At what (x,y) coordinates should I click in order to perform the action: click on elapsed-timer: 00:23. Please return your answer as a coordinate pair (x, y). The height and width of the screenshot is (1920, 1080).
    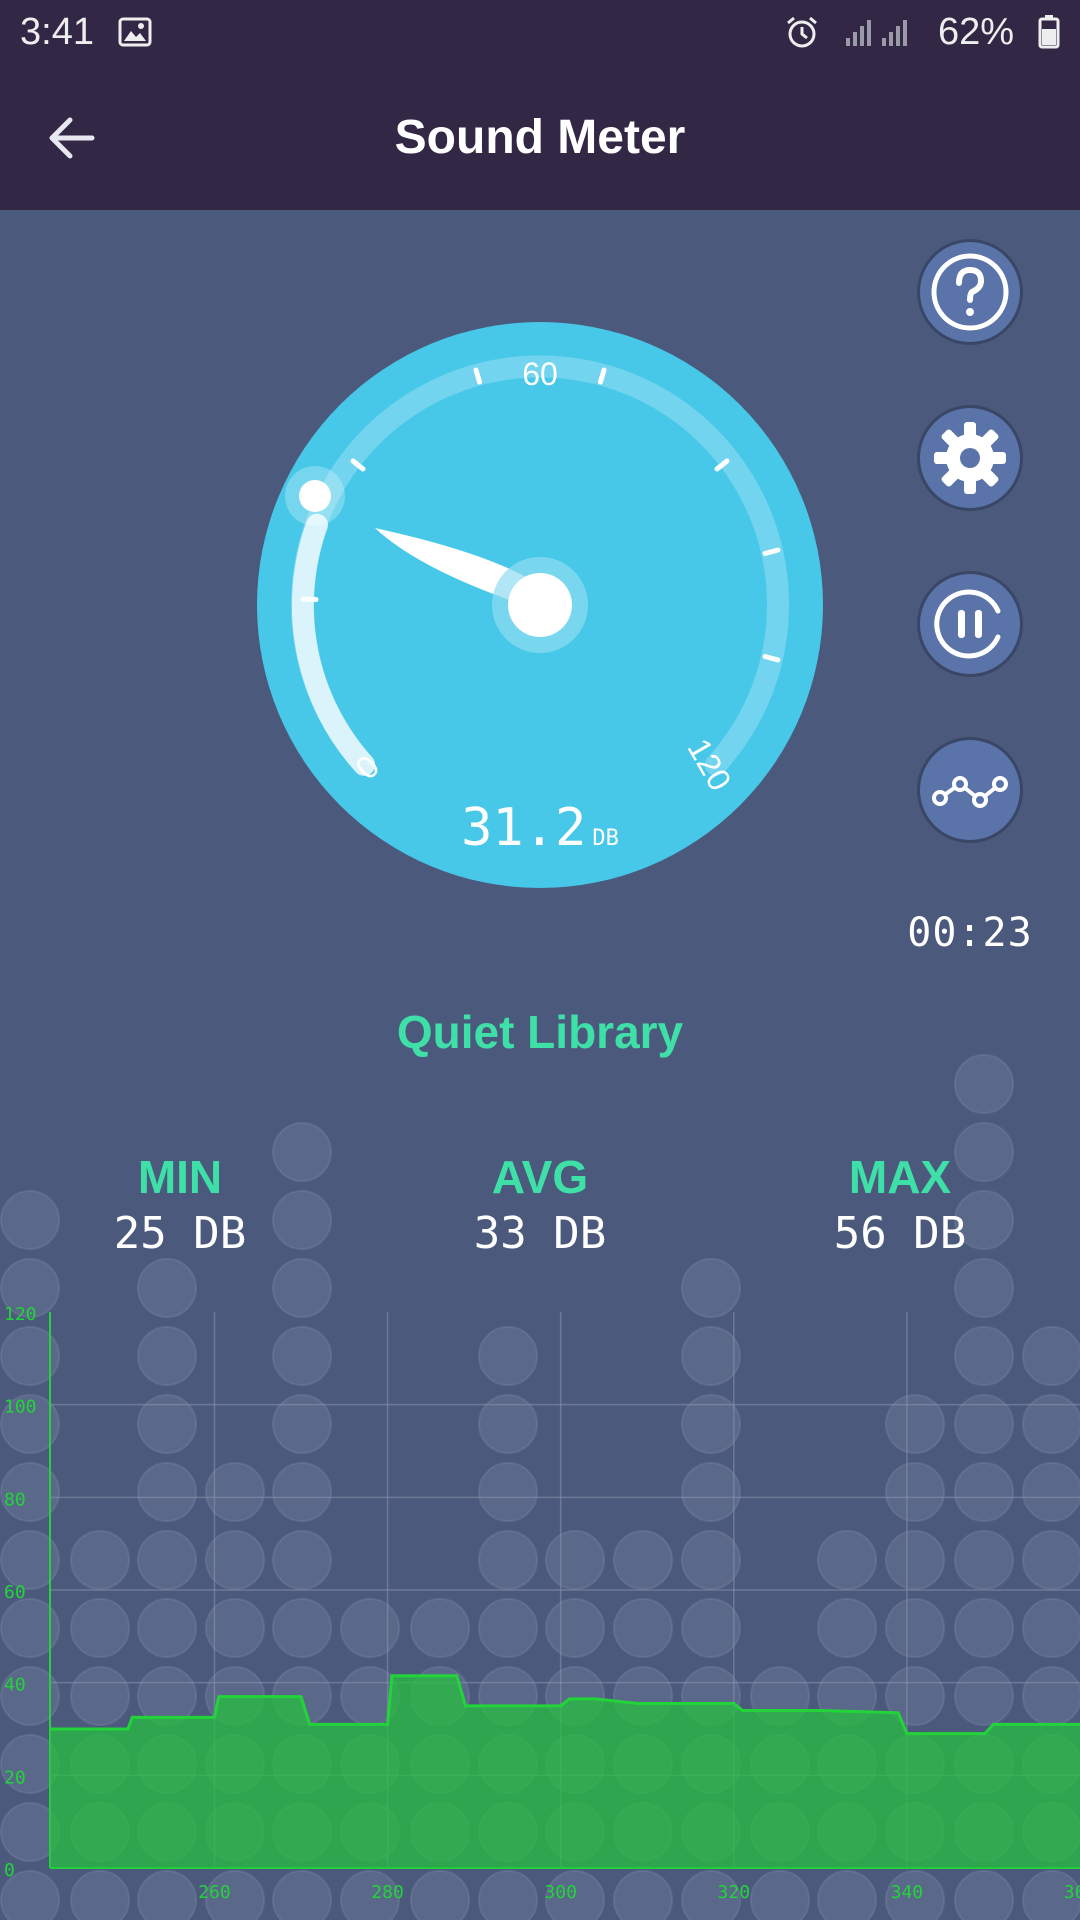
    Looking at the image, I should click on (970, 933).